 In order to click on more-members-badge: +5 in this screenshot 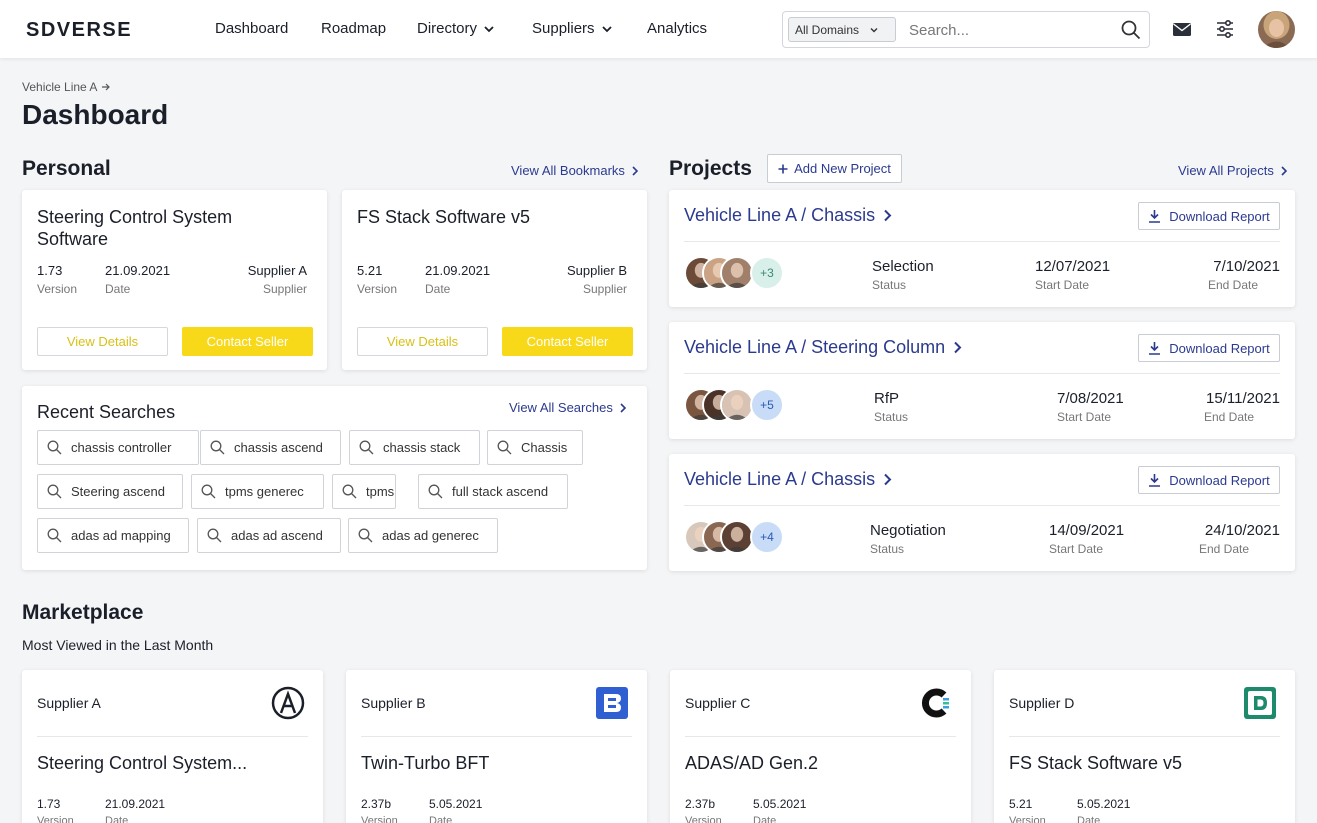, I will do `click(767, 405)`.